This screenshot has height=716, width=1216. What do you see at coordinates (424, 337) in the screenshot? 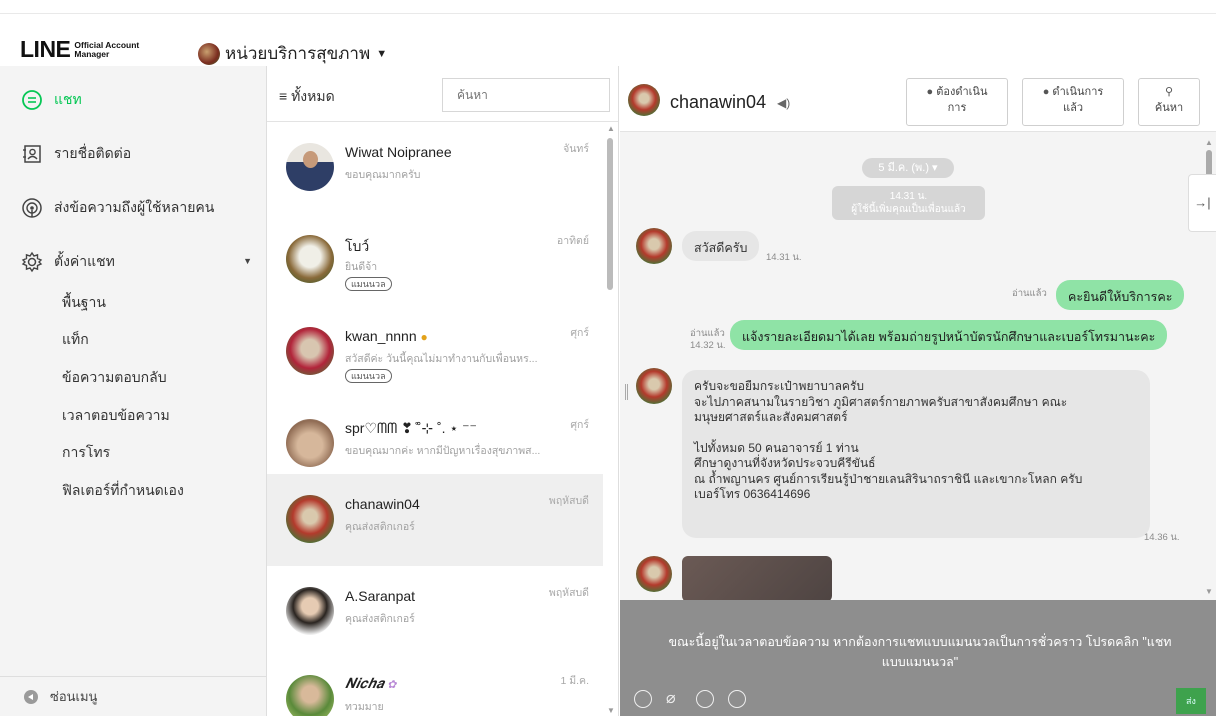
I see `emoji-icon: ●` at bounding box center [424, 337].